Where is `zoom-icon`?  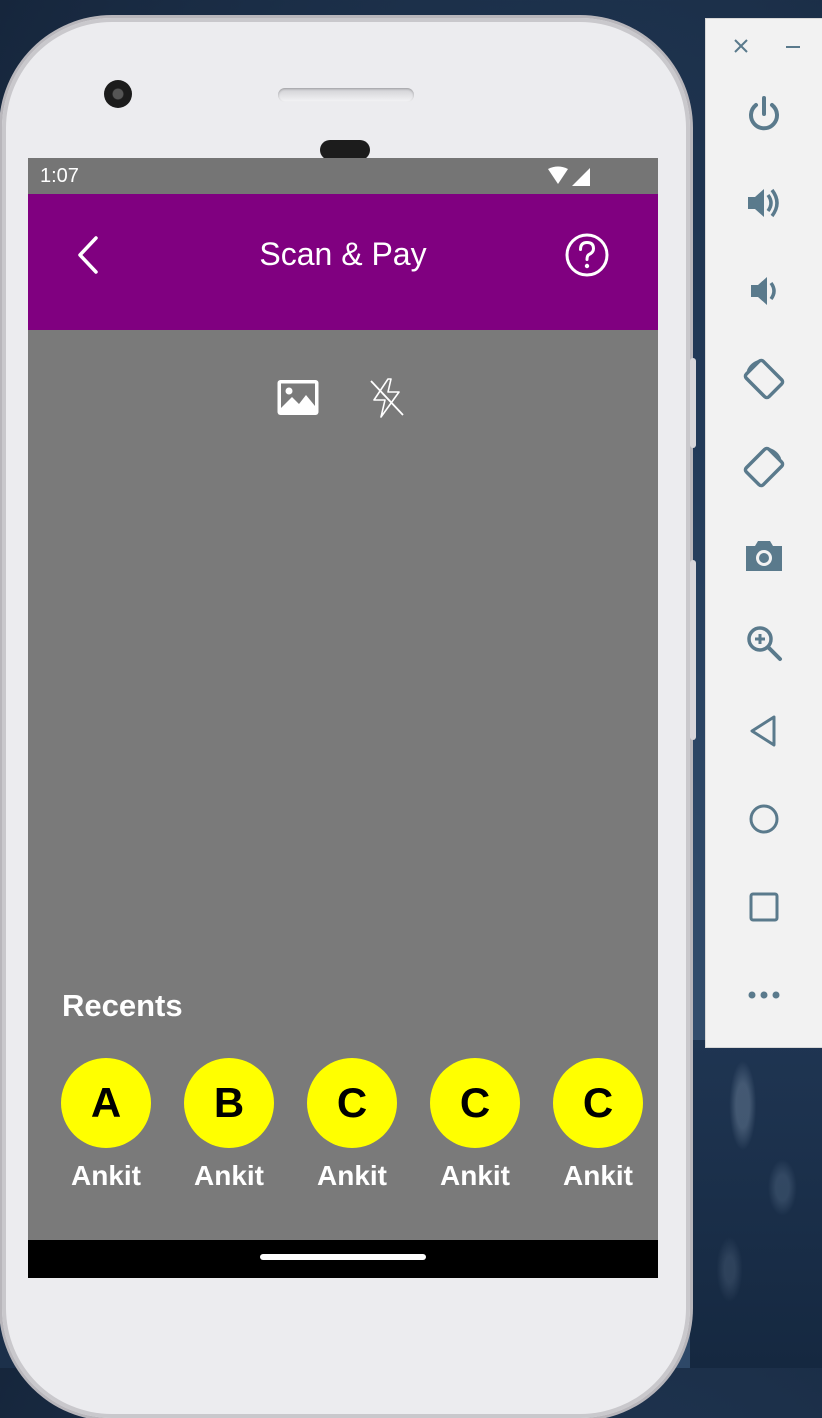 zoom-icon is located at coordinates (764, 643).